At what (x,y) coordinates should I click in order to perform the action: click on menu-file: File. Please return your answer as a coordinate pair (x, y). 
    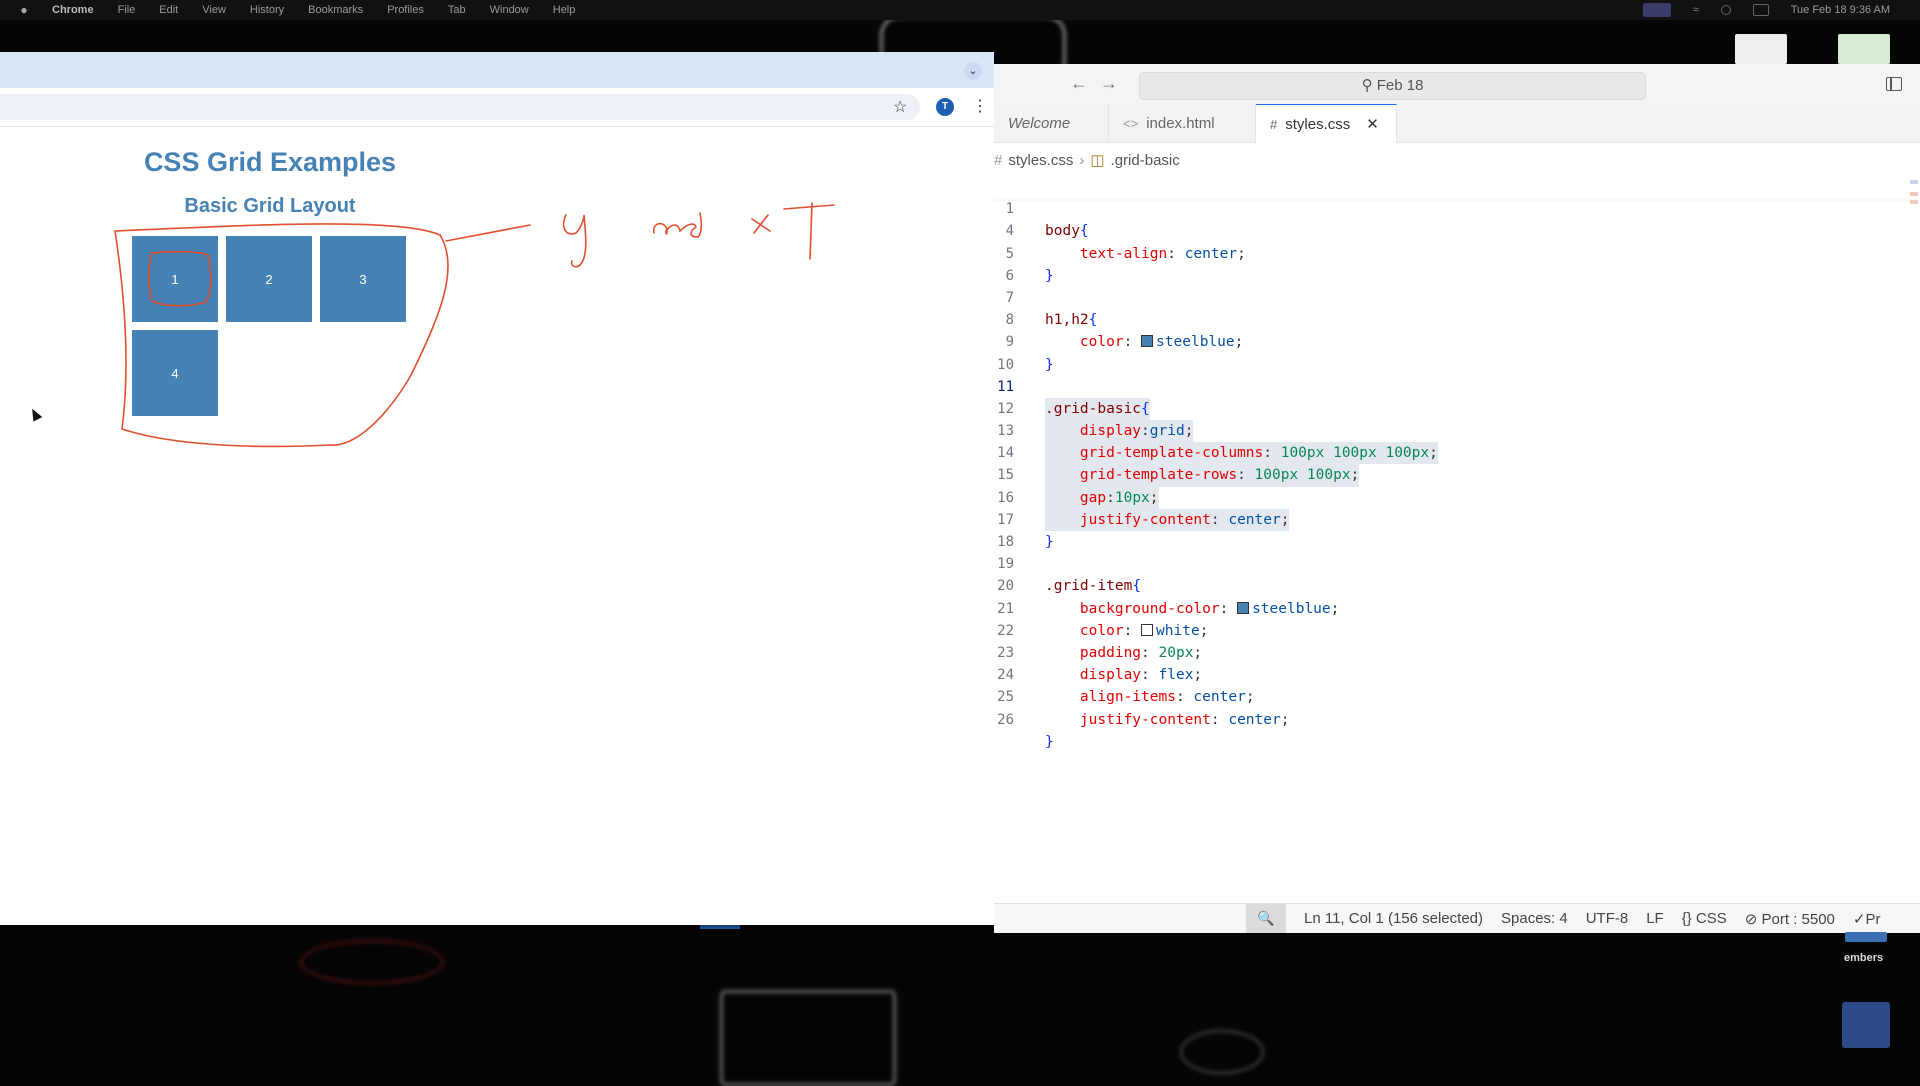
    Looking at the image, I should click on (127, 10).